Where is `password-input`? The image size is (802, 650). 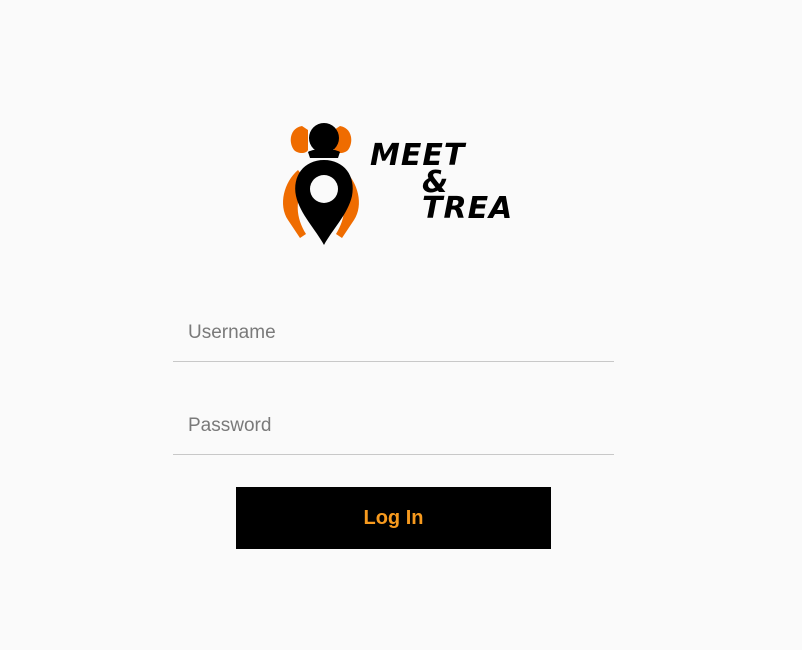 password-input is located at coordinates (393, 426).